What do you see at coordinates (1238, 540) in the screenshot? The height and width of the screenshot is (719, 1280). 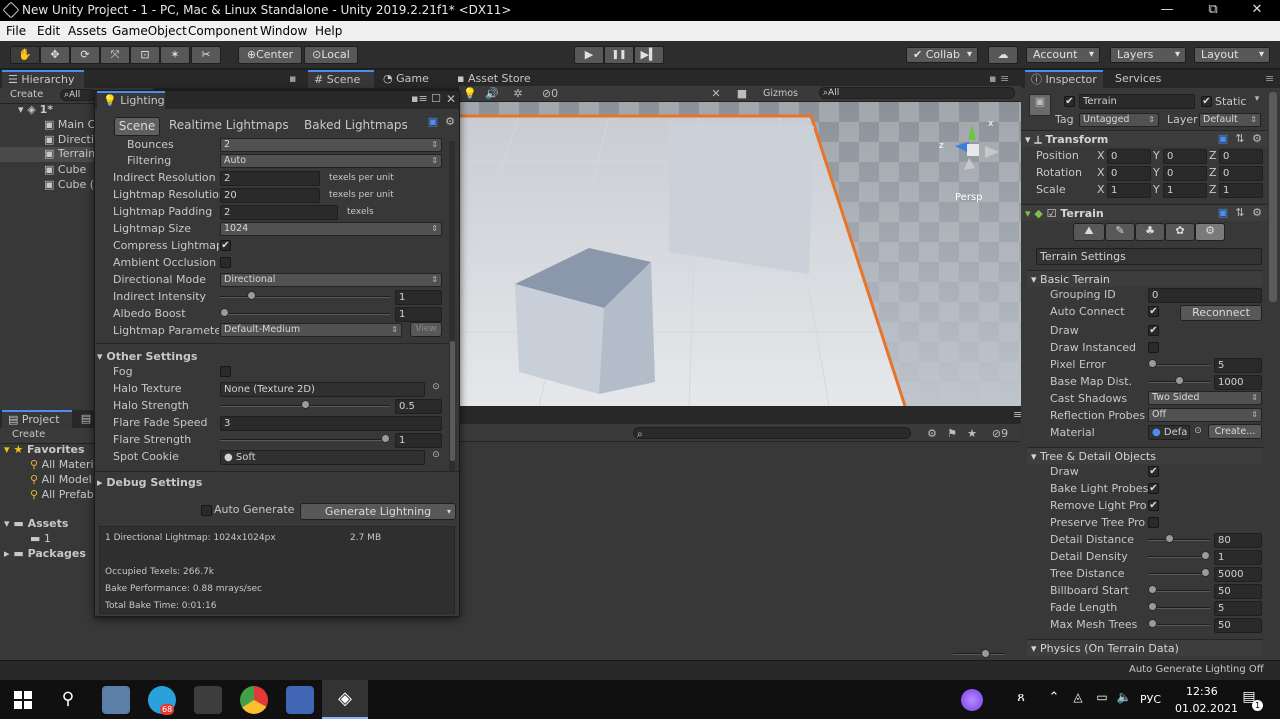 I see `detail-distance-input: 80` at bounding box center [1238, 540].